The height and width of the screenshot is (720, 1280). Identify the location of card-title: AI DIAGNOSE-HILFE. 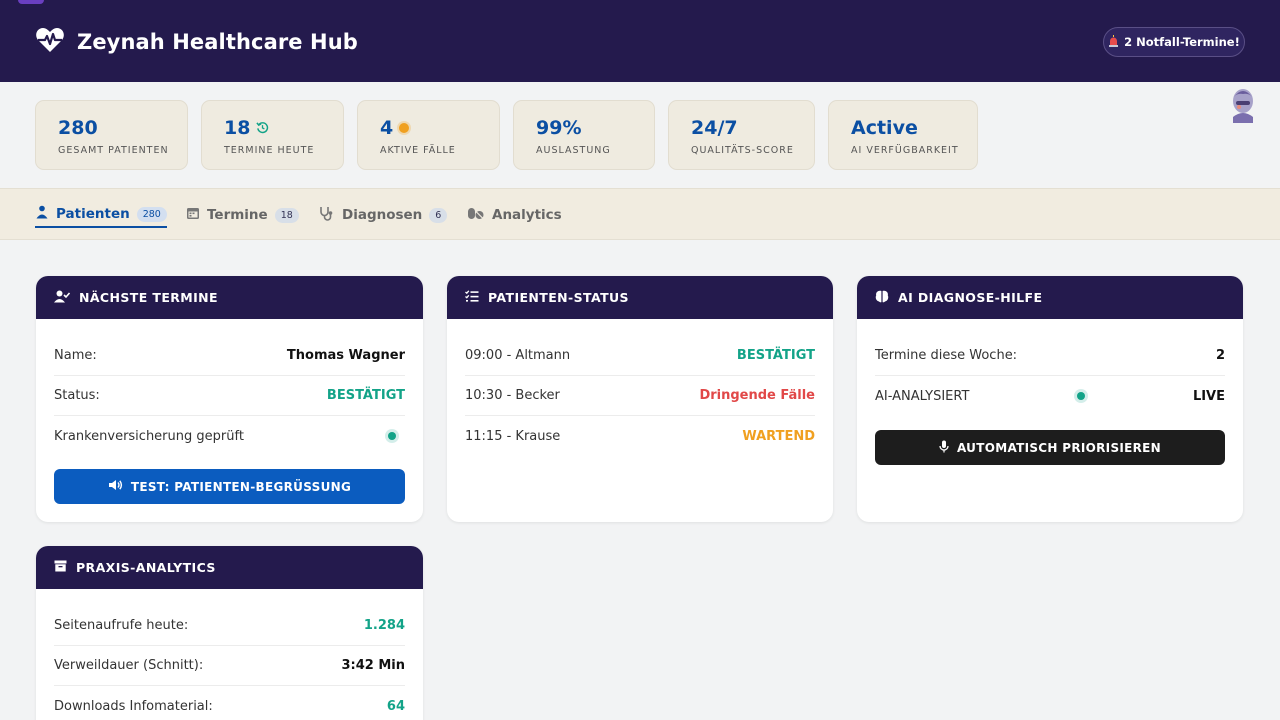
(970, 297).